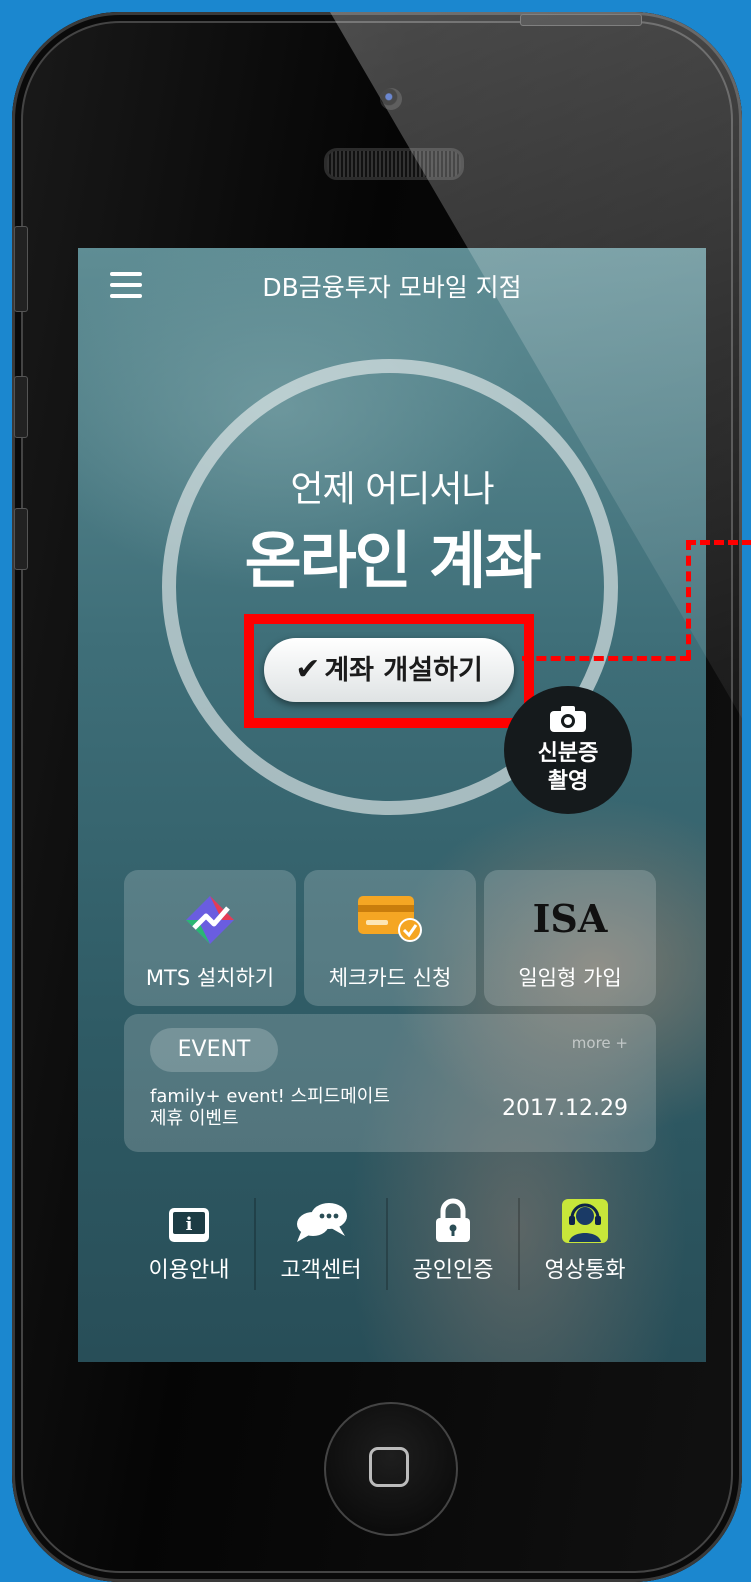 The image size is (751, 1582). I want to click on check-card-label: 체크카드 신청, so click(390, 978).